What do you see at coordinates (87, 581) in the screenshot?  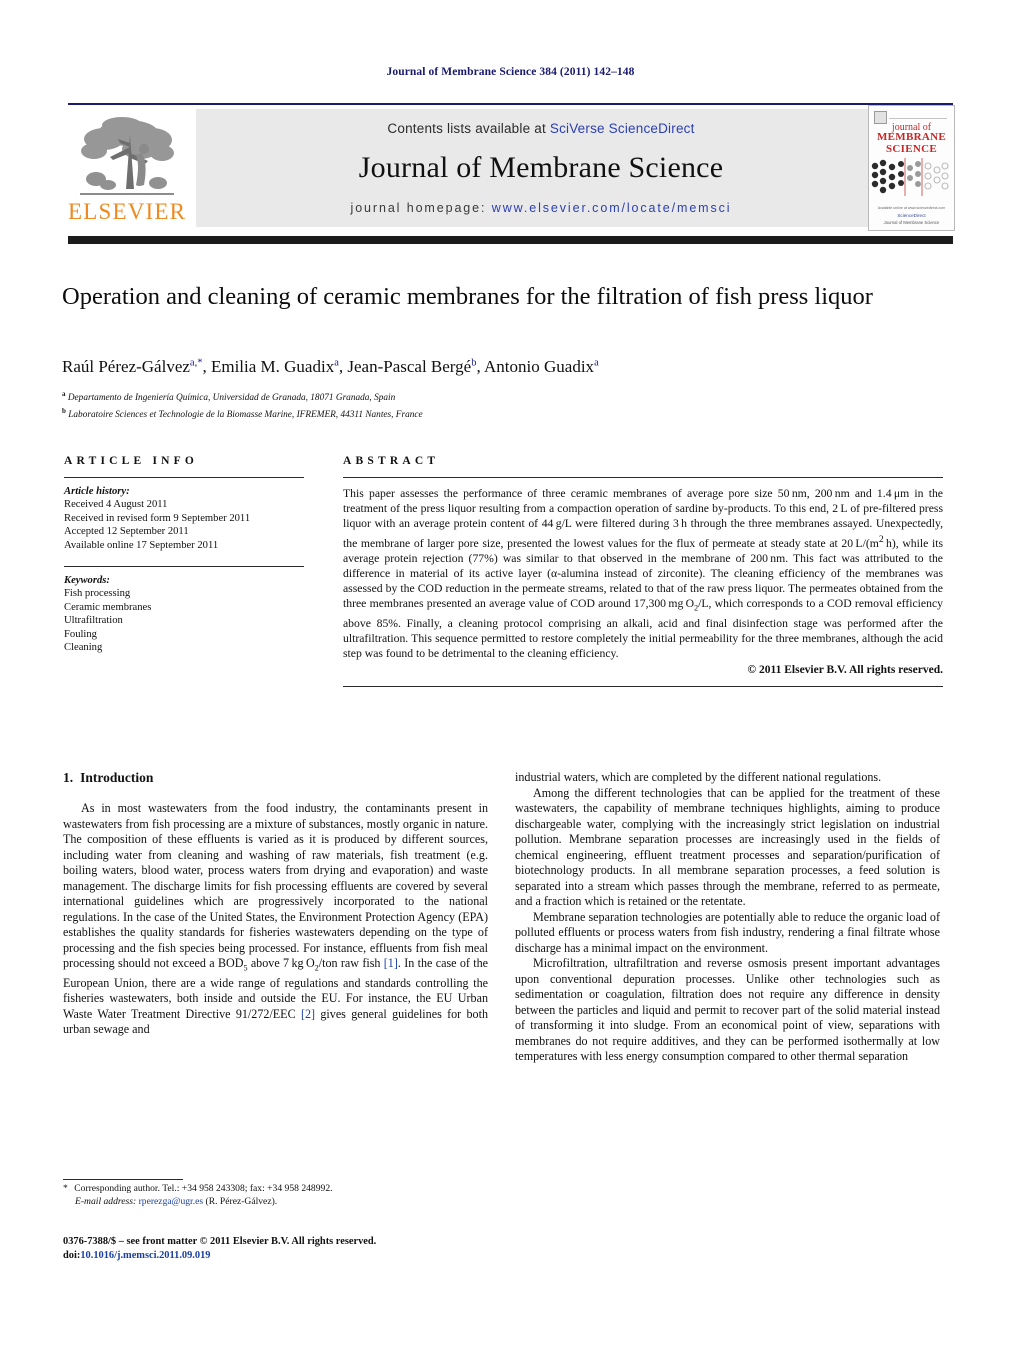 I see `keywords-label: Keywords:` at bounding box center [87, 581].